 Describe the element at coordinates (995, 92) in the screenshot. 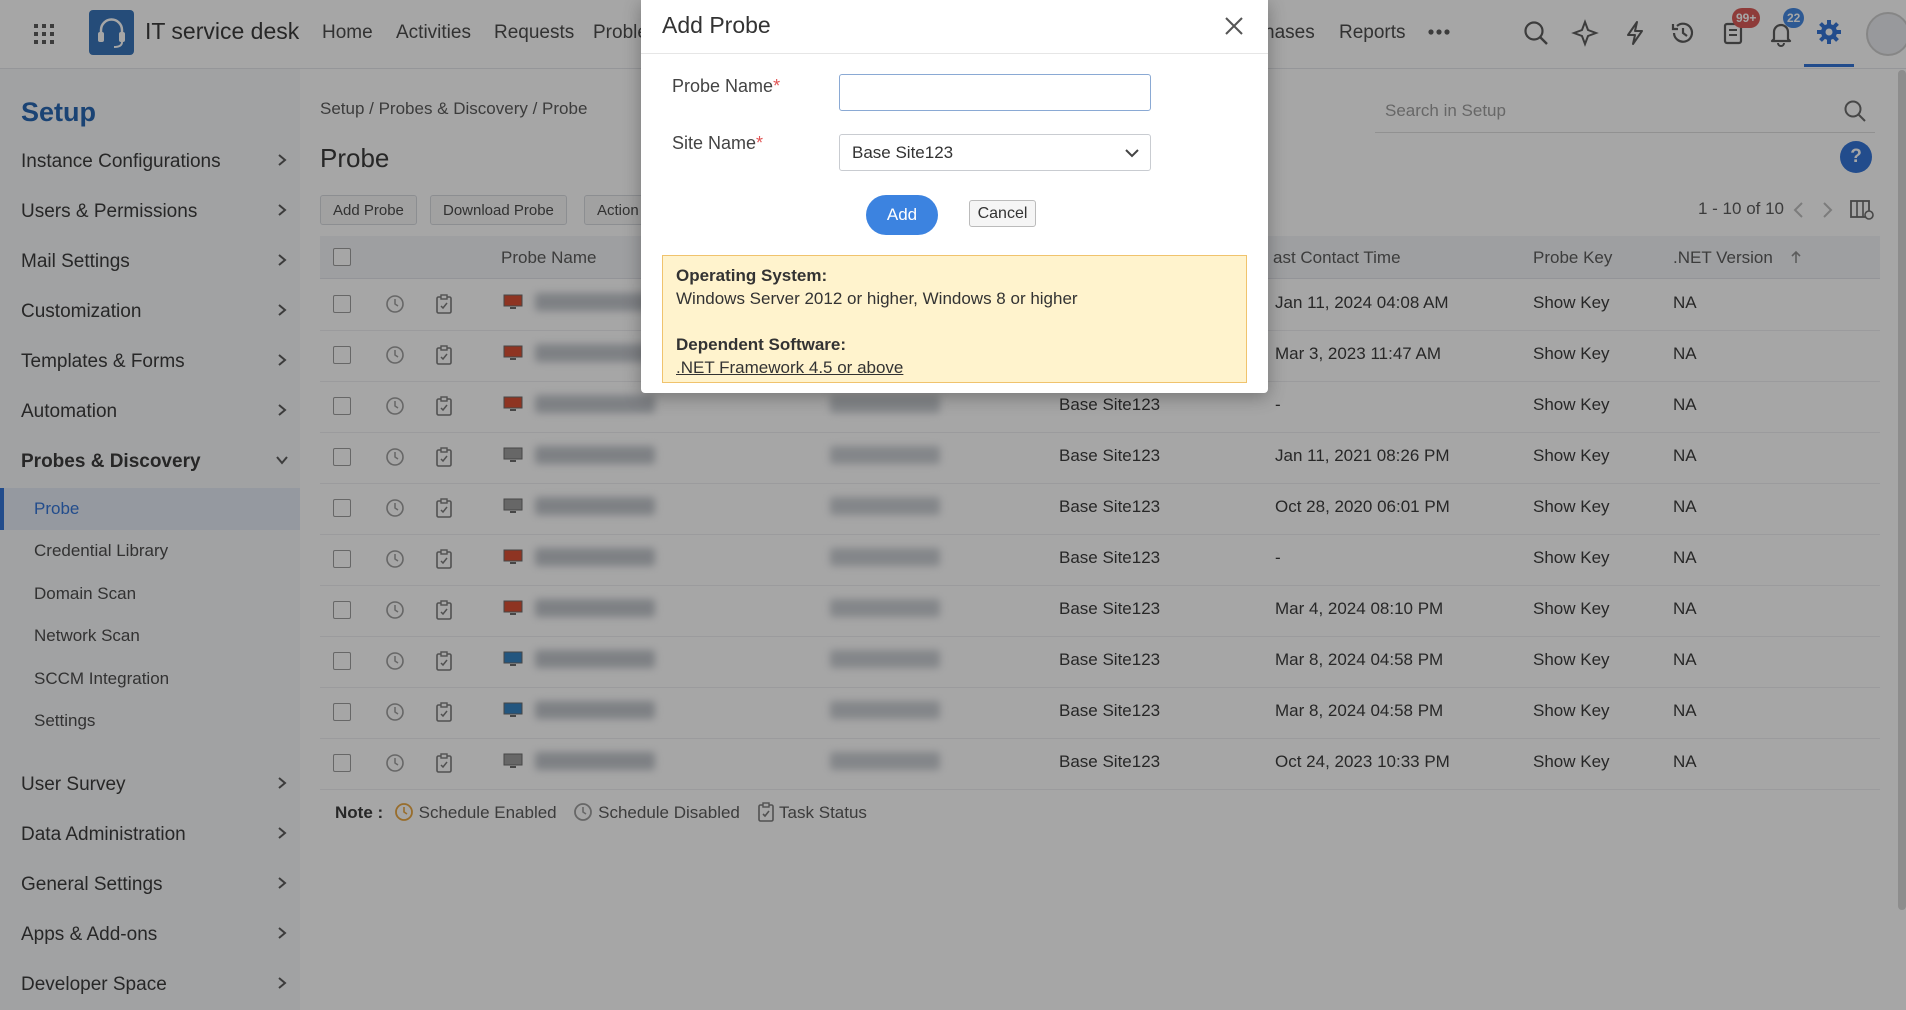

I see `probe-name-input` at that location.